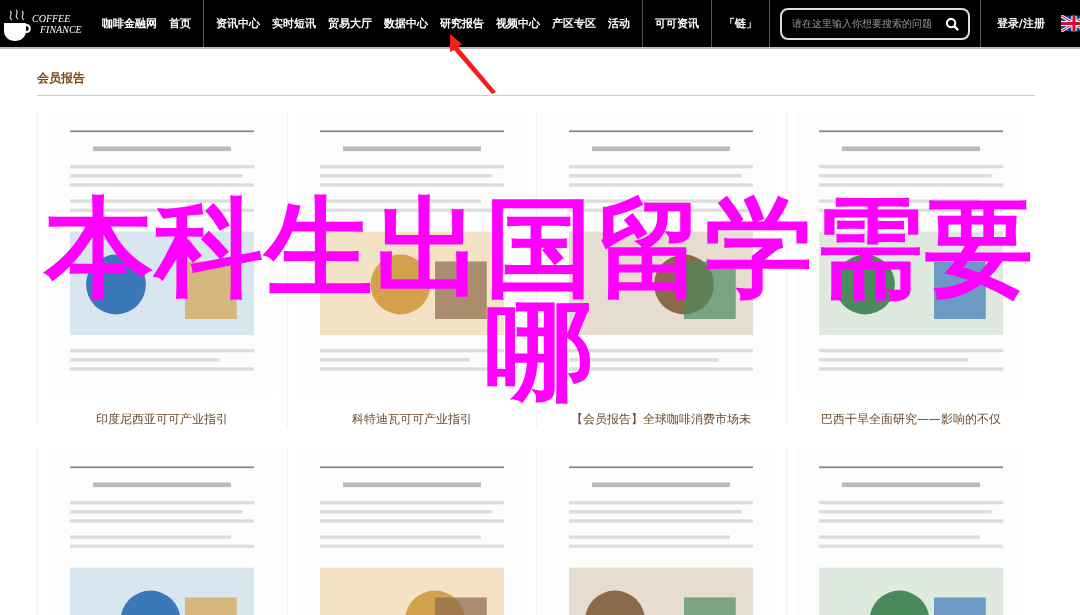 The height and width of the screenshot is (615, 1080). What do you see at coordinates (293, 23) in the screenshot?
I see `nav-link: 实时短讯` at bounding box center [293, 23].